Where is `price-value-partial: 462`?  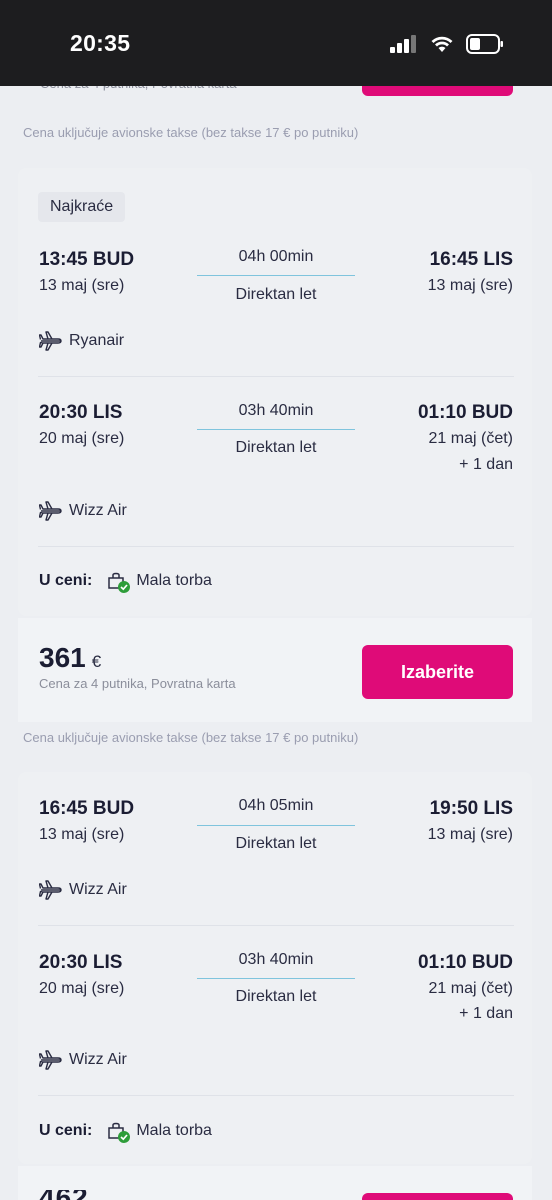
price-value-partial: 462 is located at coordinates (64, 1195).